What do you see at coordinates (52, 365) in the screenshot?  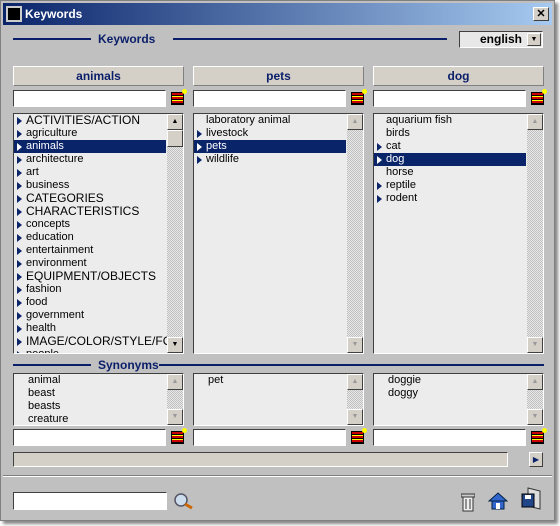 I see `divider` at bounding box center [52, 365].